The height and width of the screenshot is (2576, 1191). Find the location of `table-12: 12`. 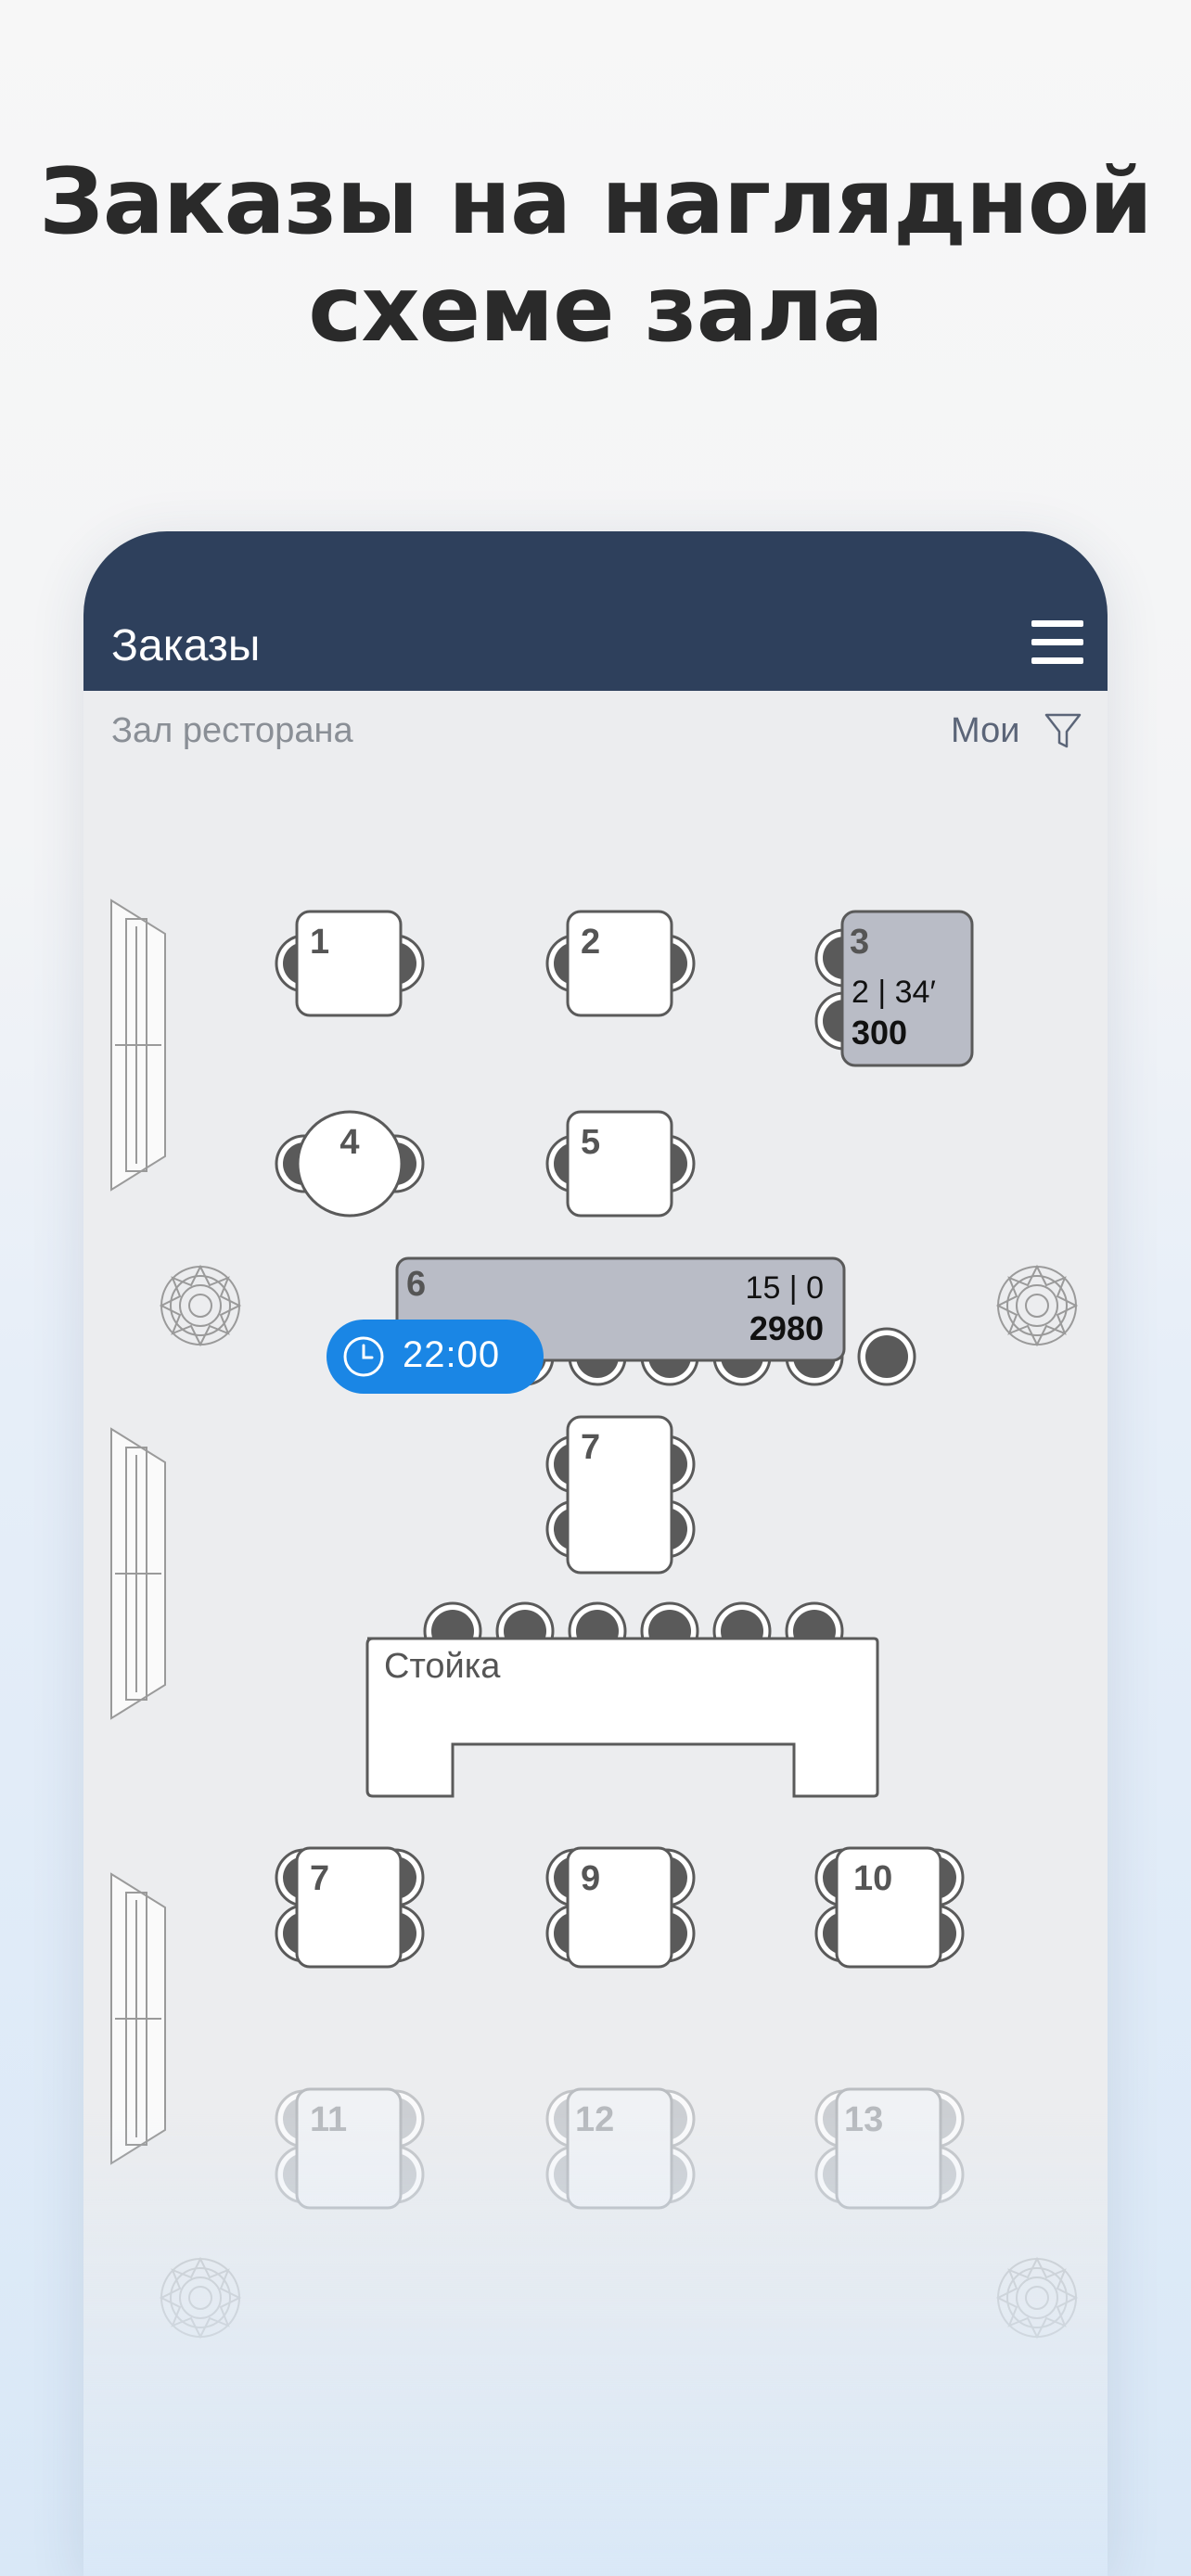

table-12: 12 is located at coordinates (620, 2149).